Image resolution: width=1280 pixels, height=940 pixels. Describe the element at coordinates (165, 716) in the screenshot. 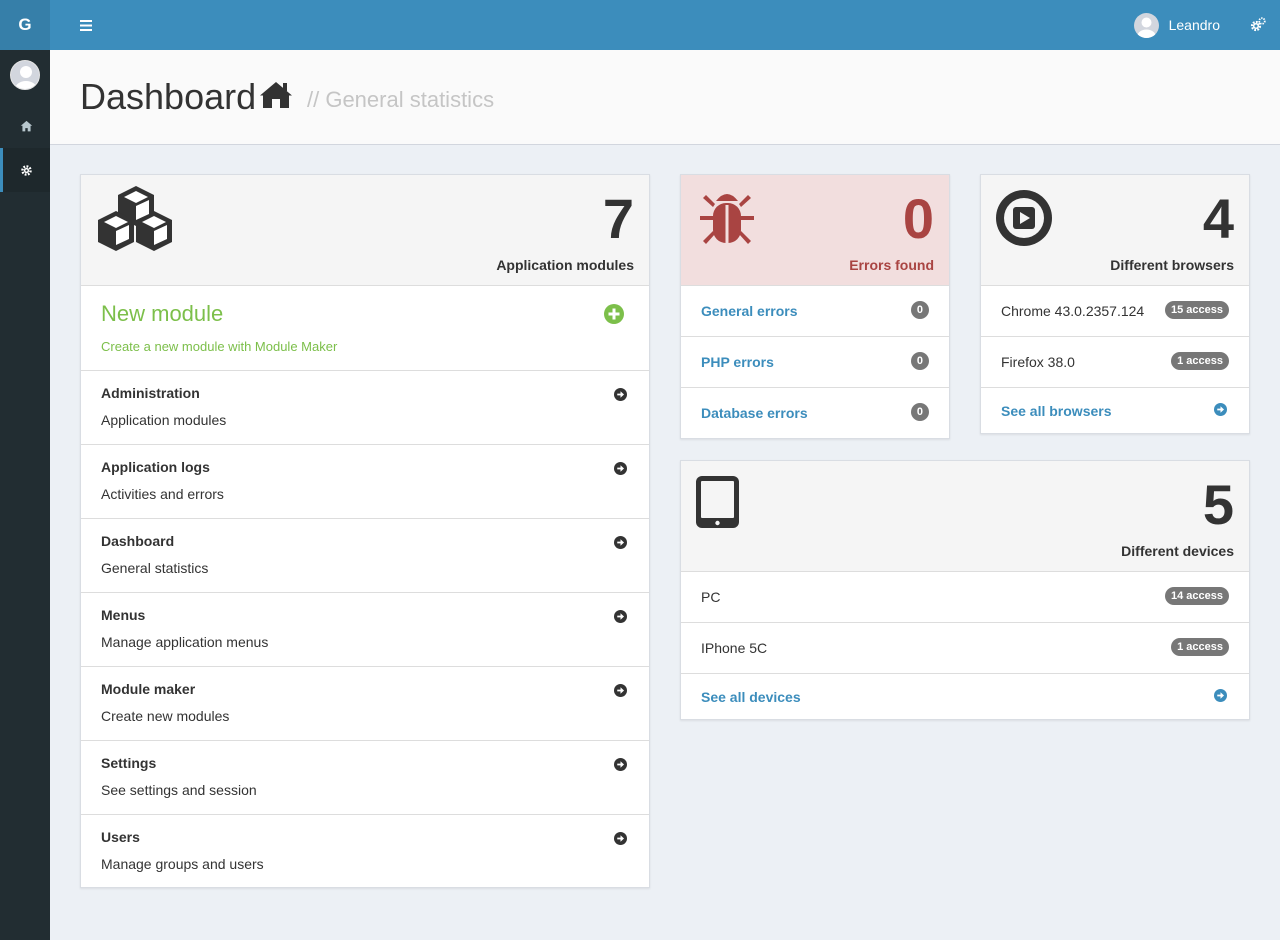

I see `module-item-desc: Create new modules` at that location.